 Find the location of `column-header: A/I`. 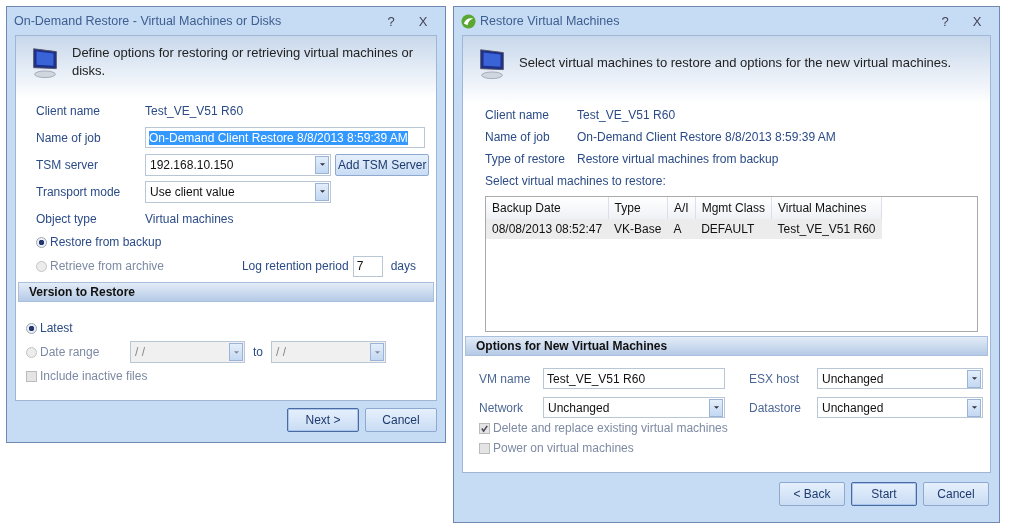

column-header: A/I is located at coordinates (681, 208).